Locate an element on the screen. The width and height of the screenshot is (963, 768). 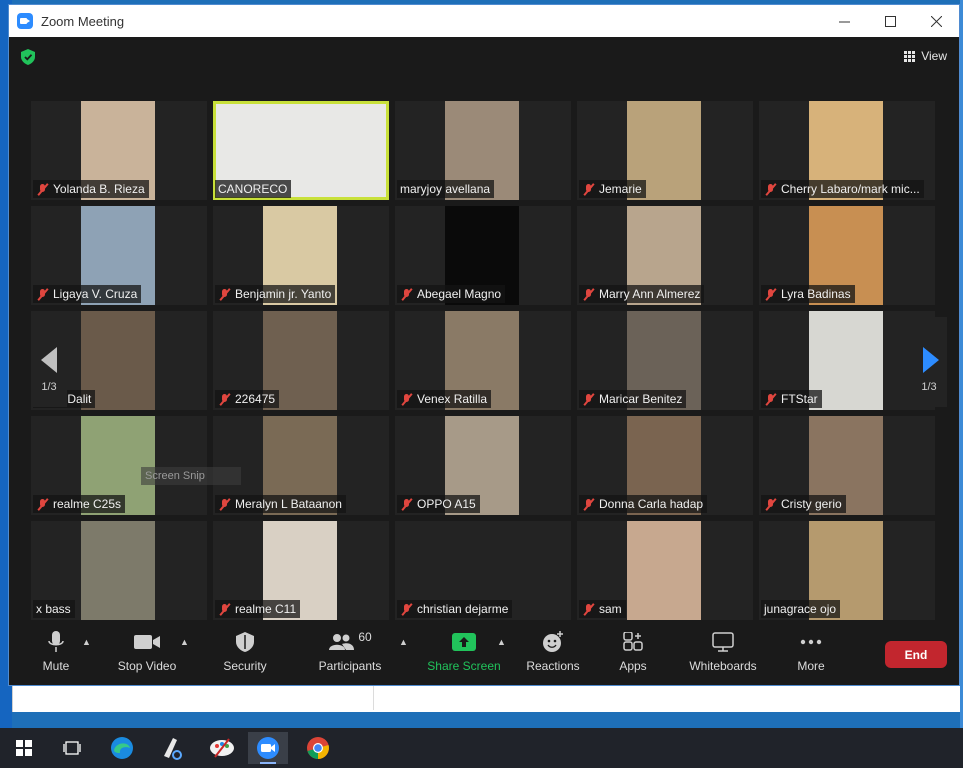
participant-tile: Abegael Magno is located at coordinates (483, 255).